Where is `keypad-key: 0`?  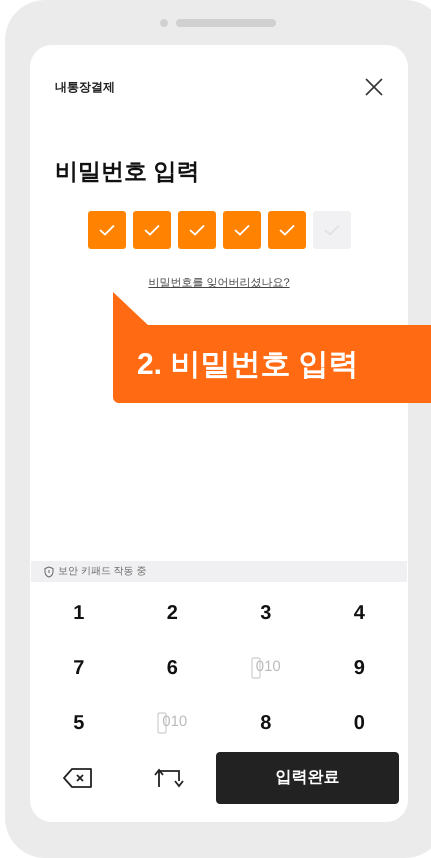 keypad-key: 0 is located at coordinates (359, 722).